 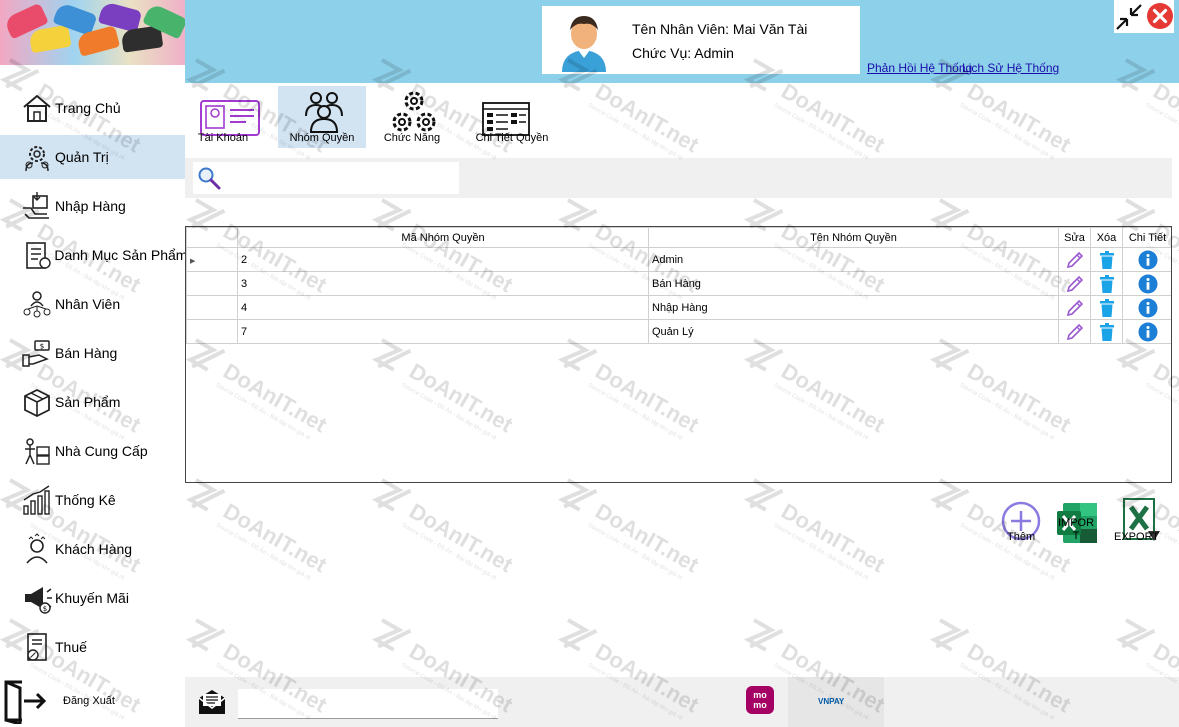 What do you see at coordinates (339, 178) in the screenshot?
I see `search-input` at bounding box center [339, 178].